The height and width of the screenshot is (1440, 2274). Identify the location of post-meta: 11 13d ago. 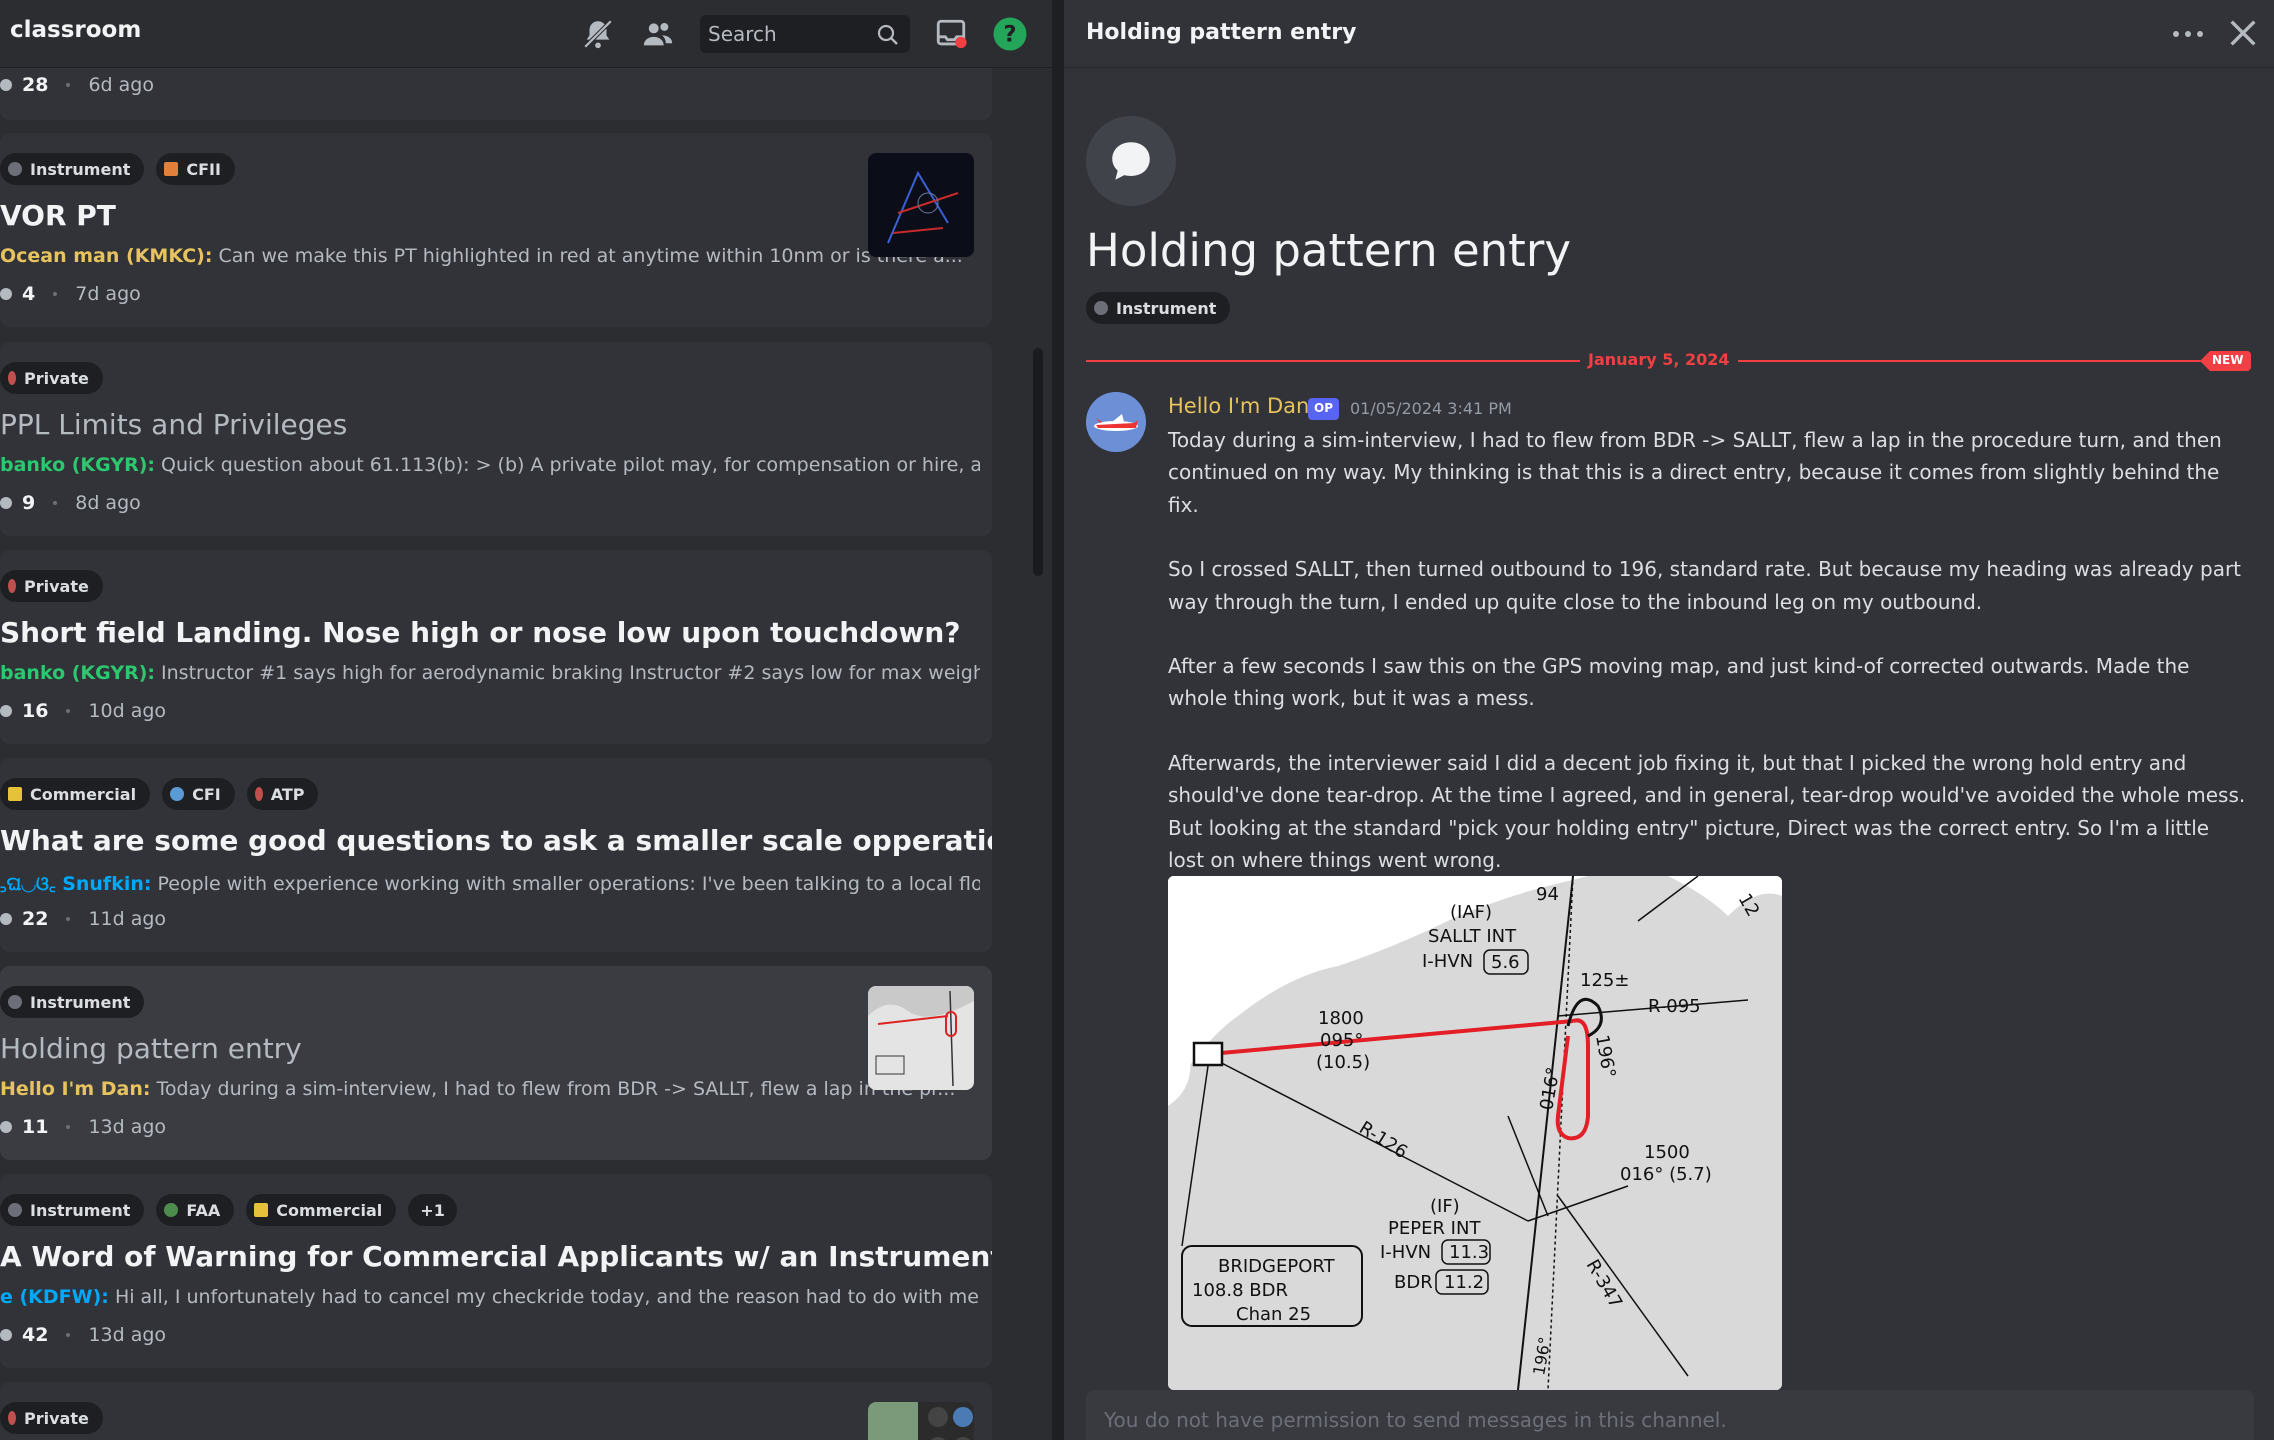
(83, 1127).